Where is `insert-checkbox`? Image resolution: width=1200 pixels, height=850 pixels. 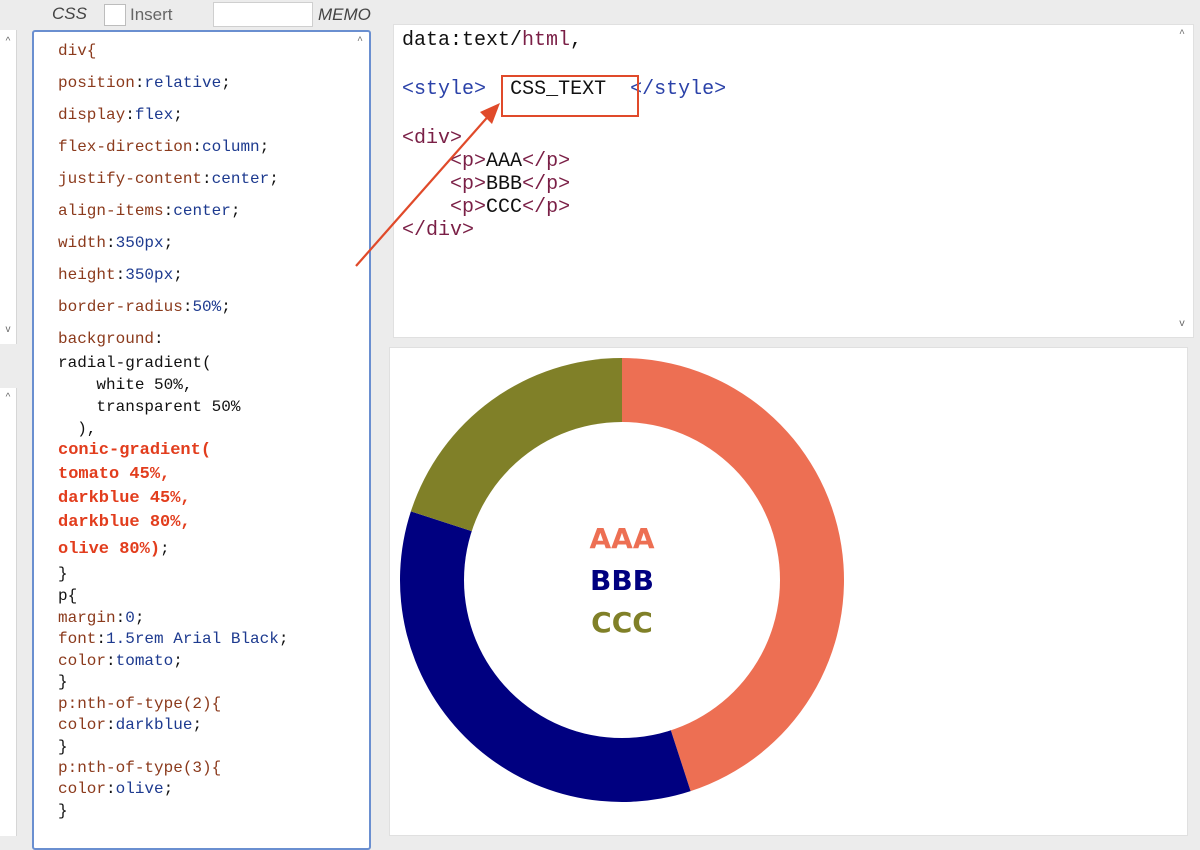 insert-checkbox is located at coordinates (115, 15).